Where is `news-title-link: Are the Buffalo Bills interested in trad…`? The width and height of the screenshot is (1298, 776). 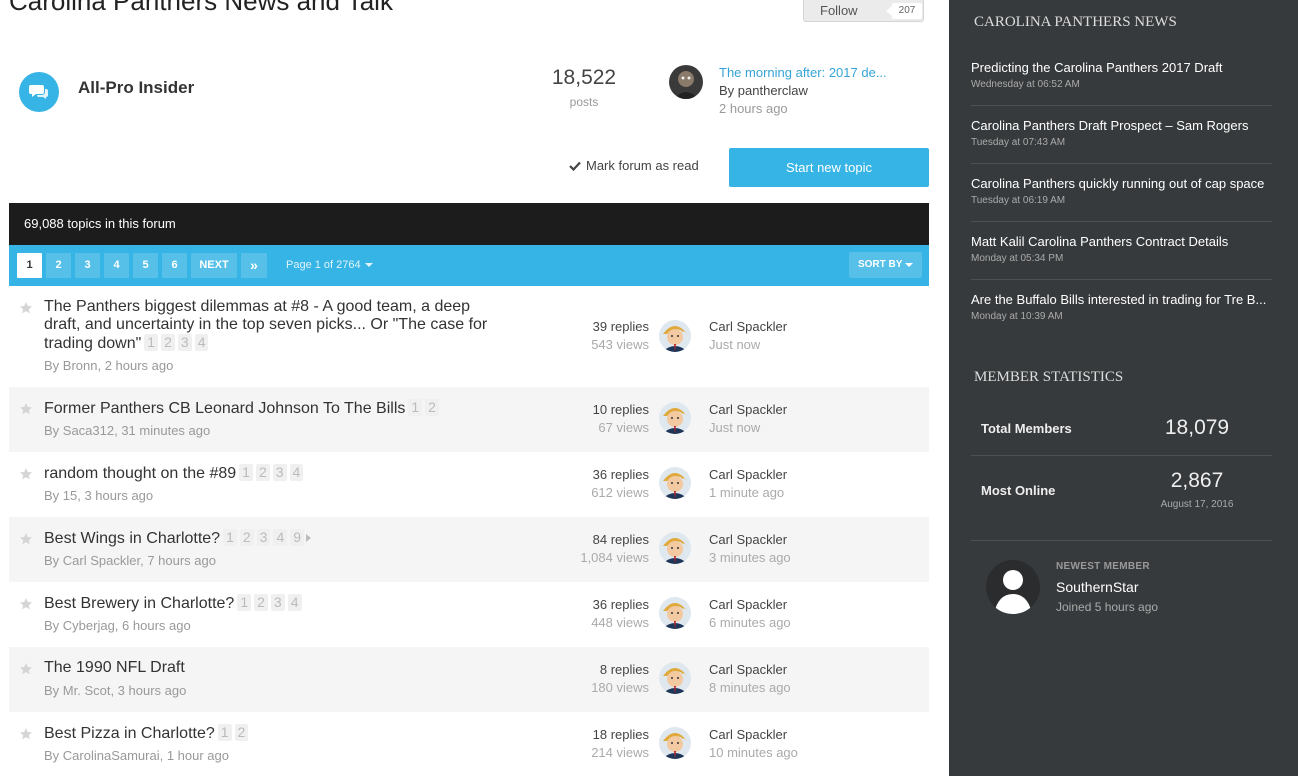
news-title-link: Are the Buffalo Bills interested in trad… is located at coordinates (1121, 299).